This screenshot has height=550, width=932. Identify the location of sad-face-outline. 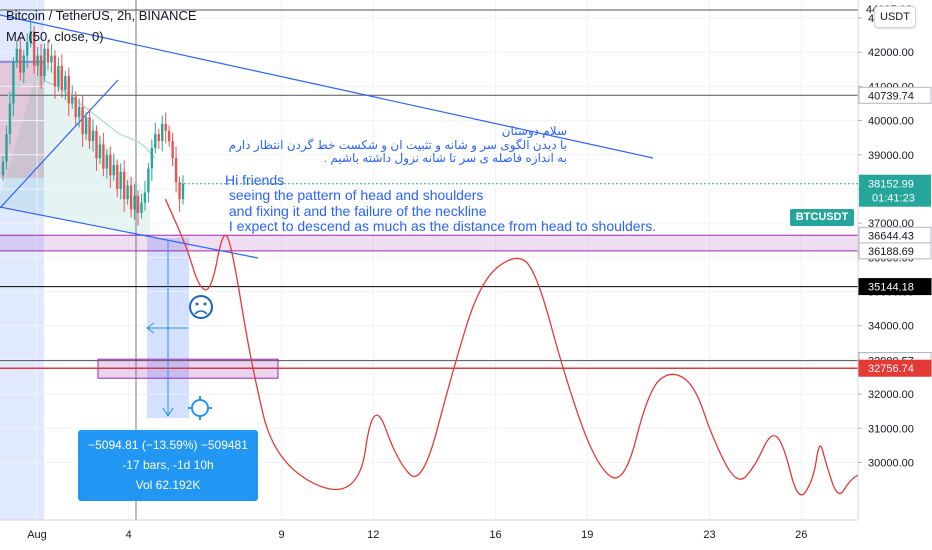
(201, 307).